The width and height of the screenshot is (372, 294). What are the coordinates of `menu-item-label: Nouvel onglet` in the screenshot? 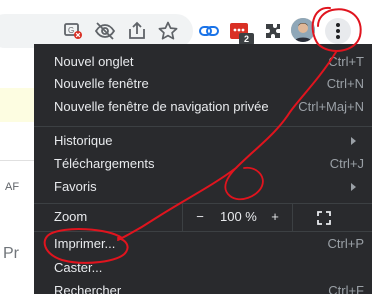 It's located at (94, 61).